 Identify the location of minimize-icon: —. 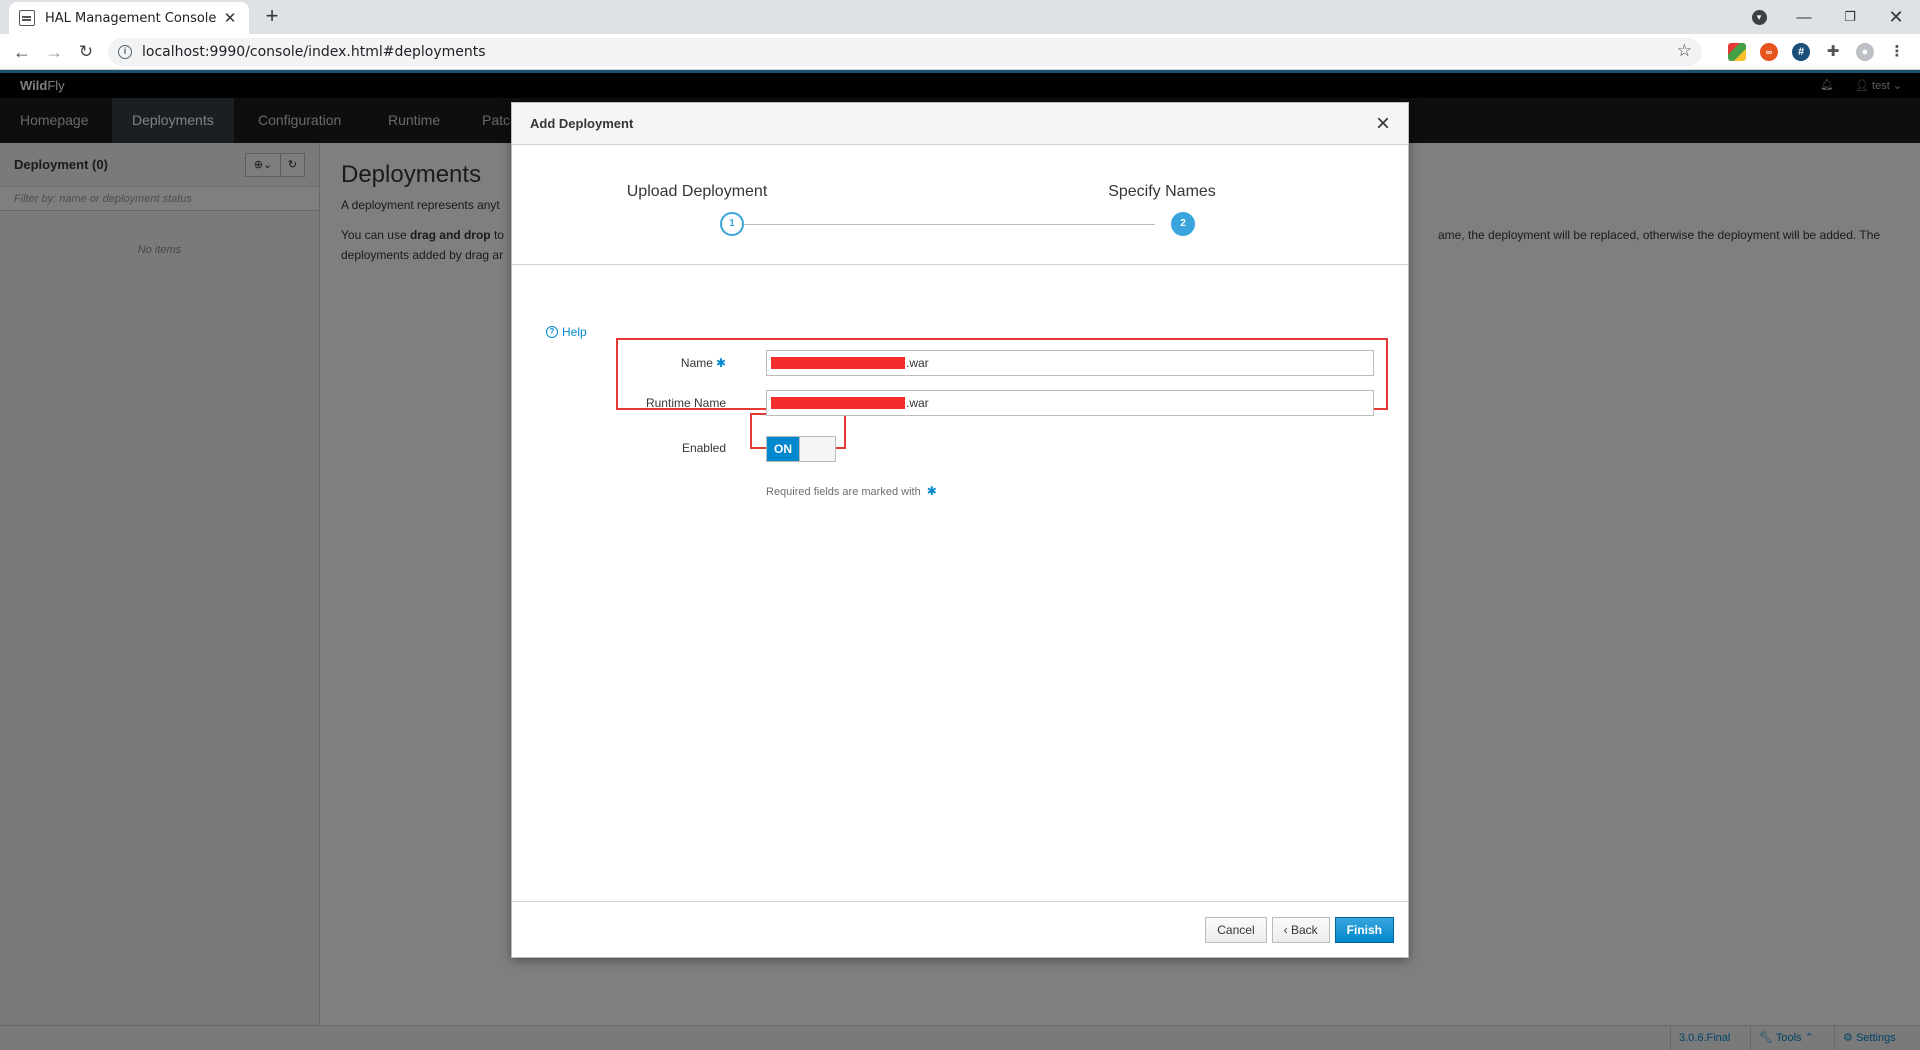
(1804, 17).